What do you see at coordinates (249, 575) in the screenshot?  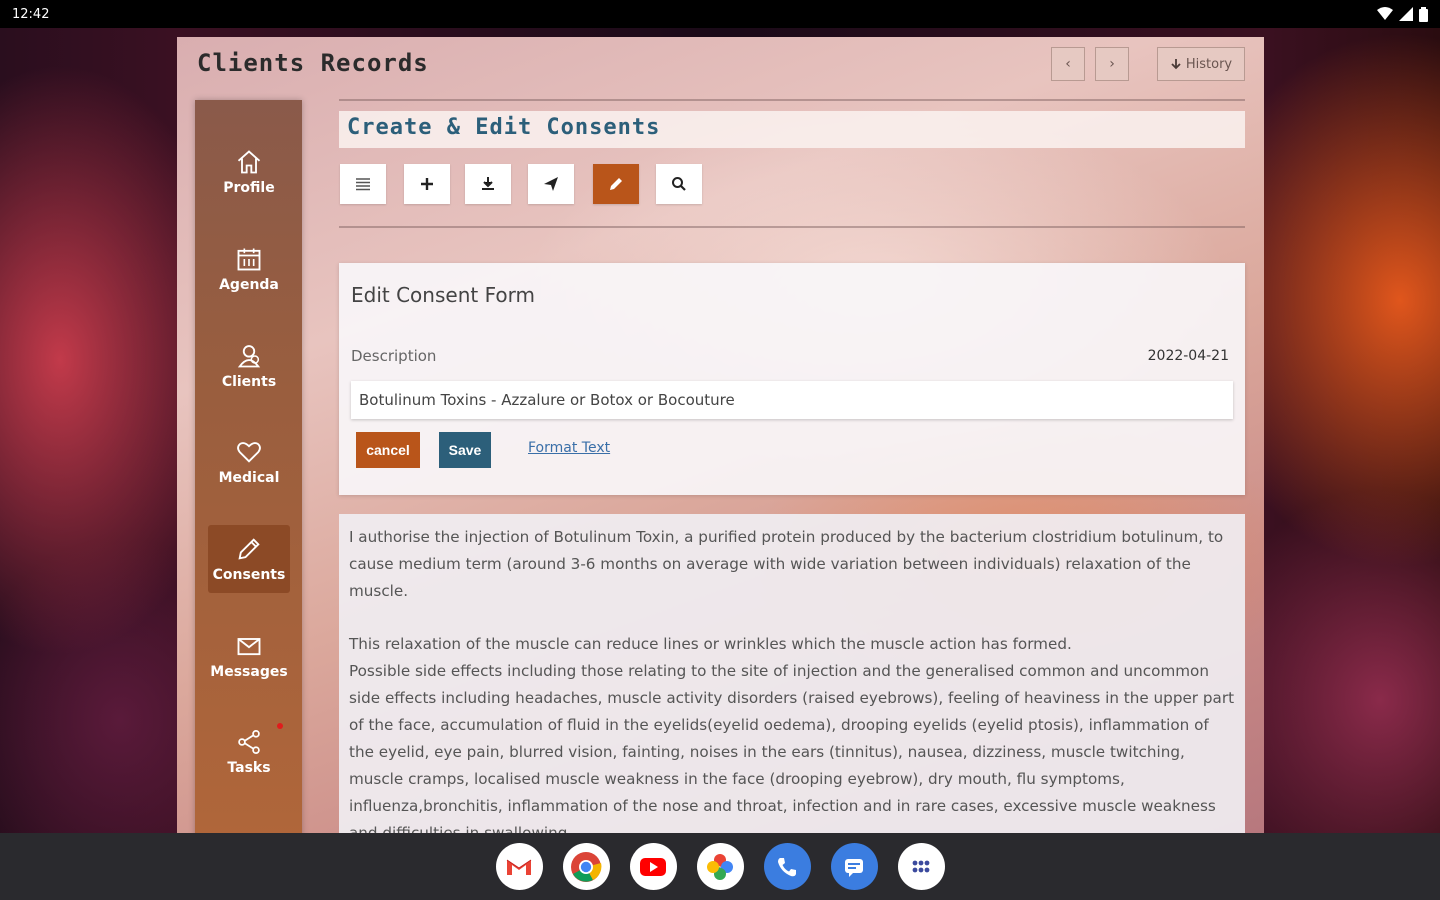 I see `sidebar-item-label: Consents` at bounding box center [249, 575].